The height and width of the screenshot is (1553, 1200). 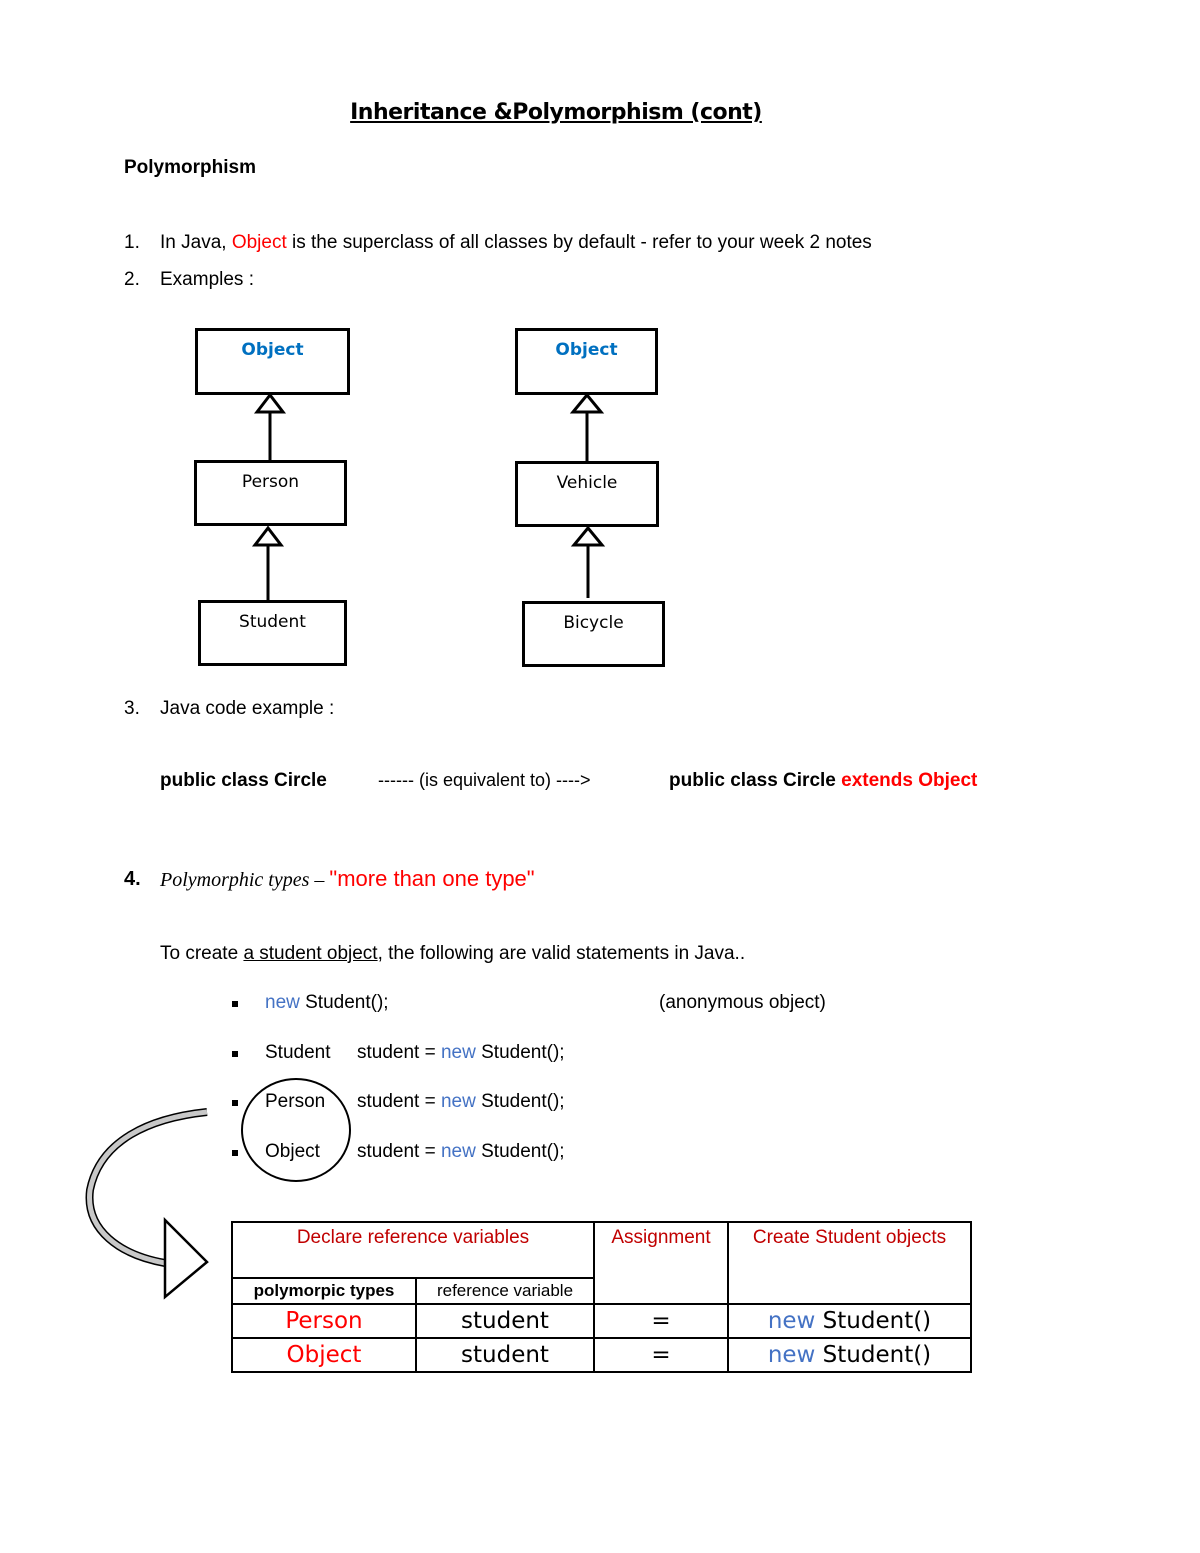 I want to click on curved-arrow-shaft-fill, so click(x=147, y=1187).